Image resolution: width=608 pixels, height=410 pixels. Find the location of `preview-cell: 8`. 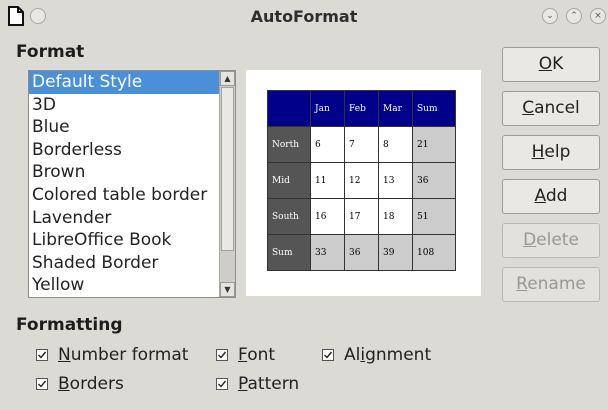

preview-cell: 8 is located at coordinates (395, 144).